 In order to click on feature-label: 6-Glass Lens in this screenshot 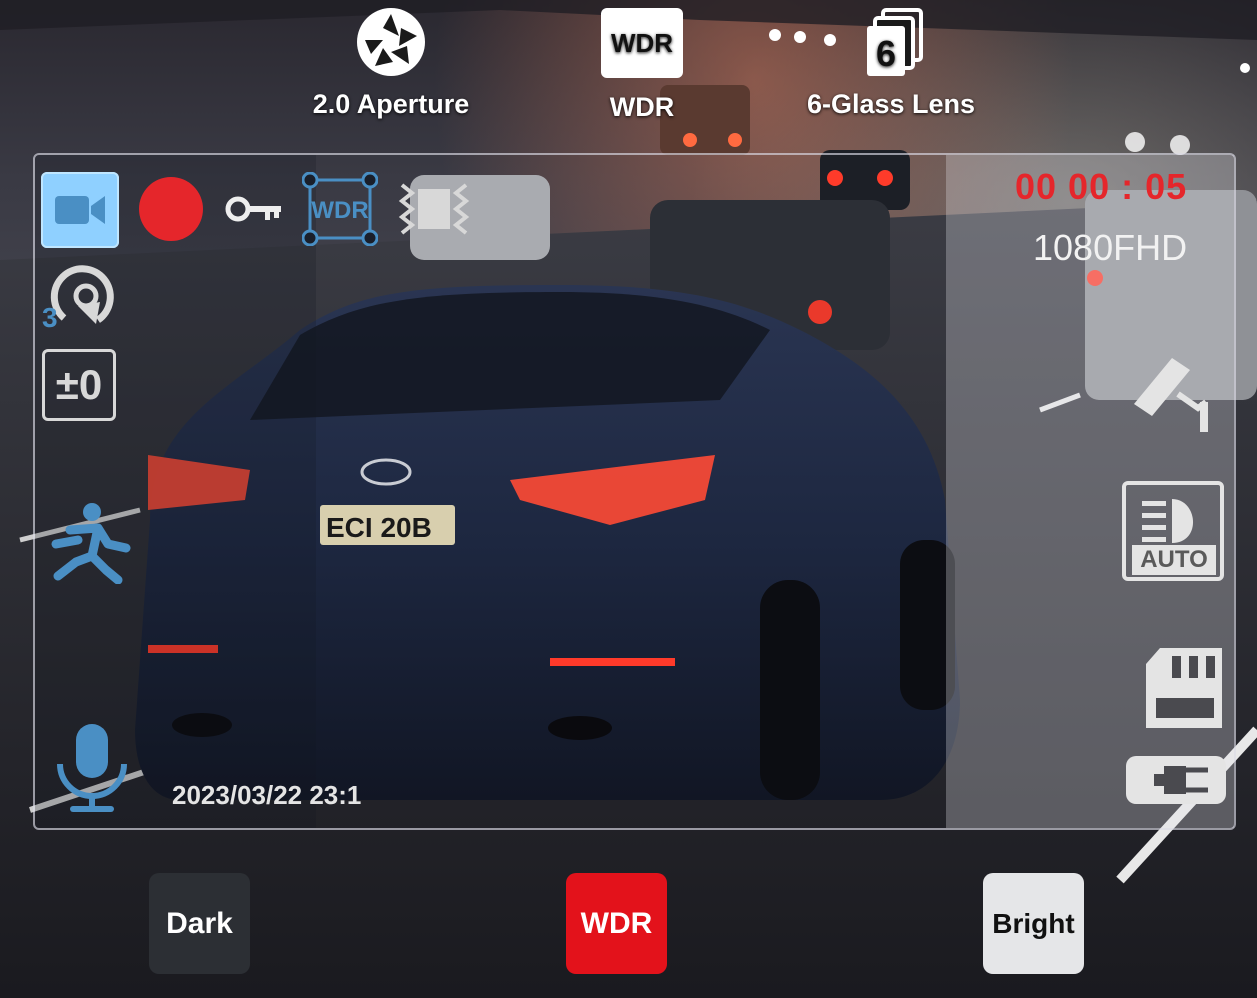, I will do `click(891, 104)`.